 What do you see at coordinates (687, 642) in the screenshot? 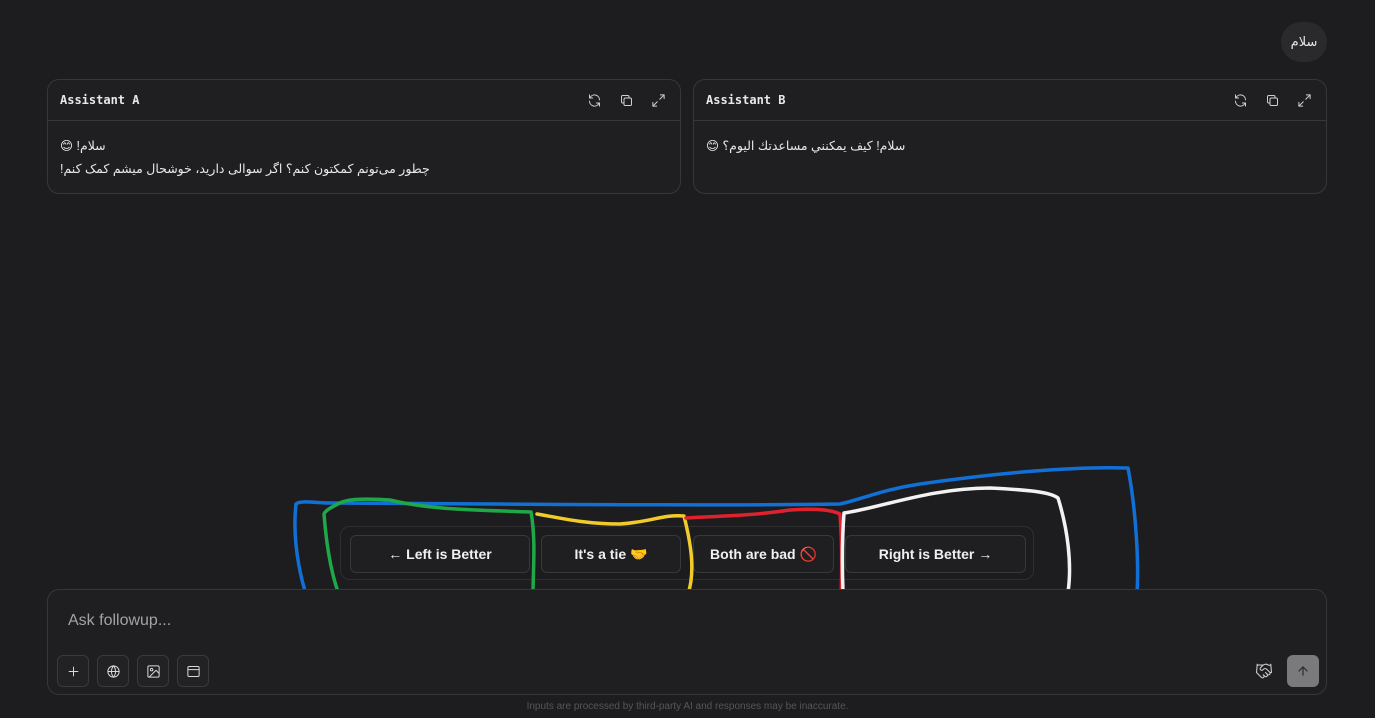
I see `followup-composer` at bounding box center [687, 642].